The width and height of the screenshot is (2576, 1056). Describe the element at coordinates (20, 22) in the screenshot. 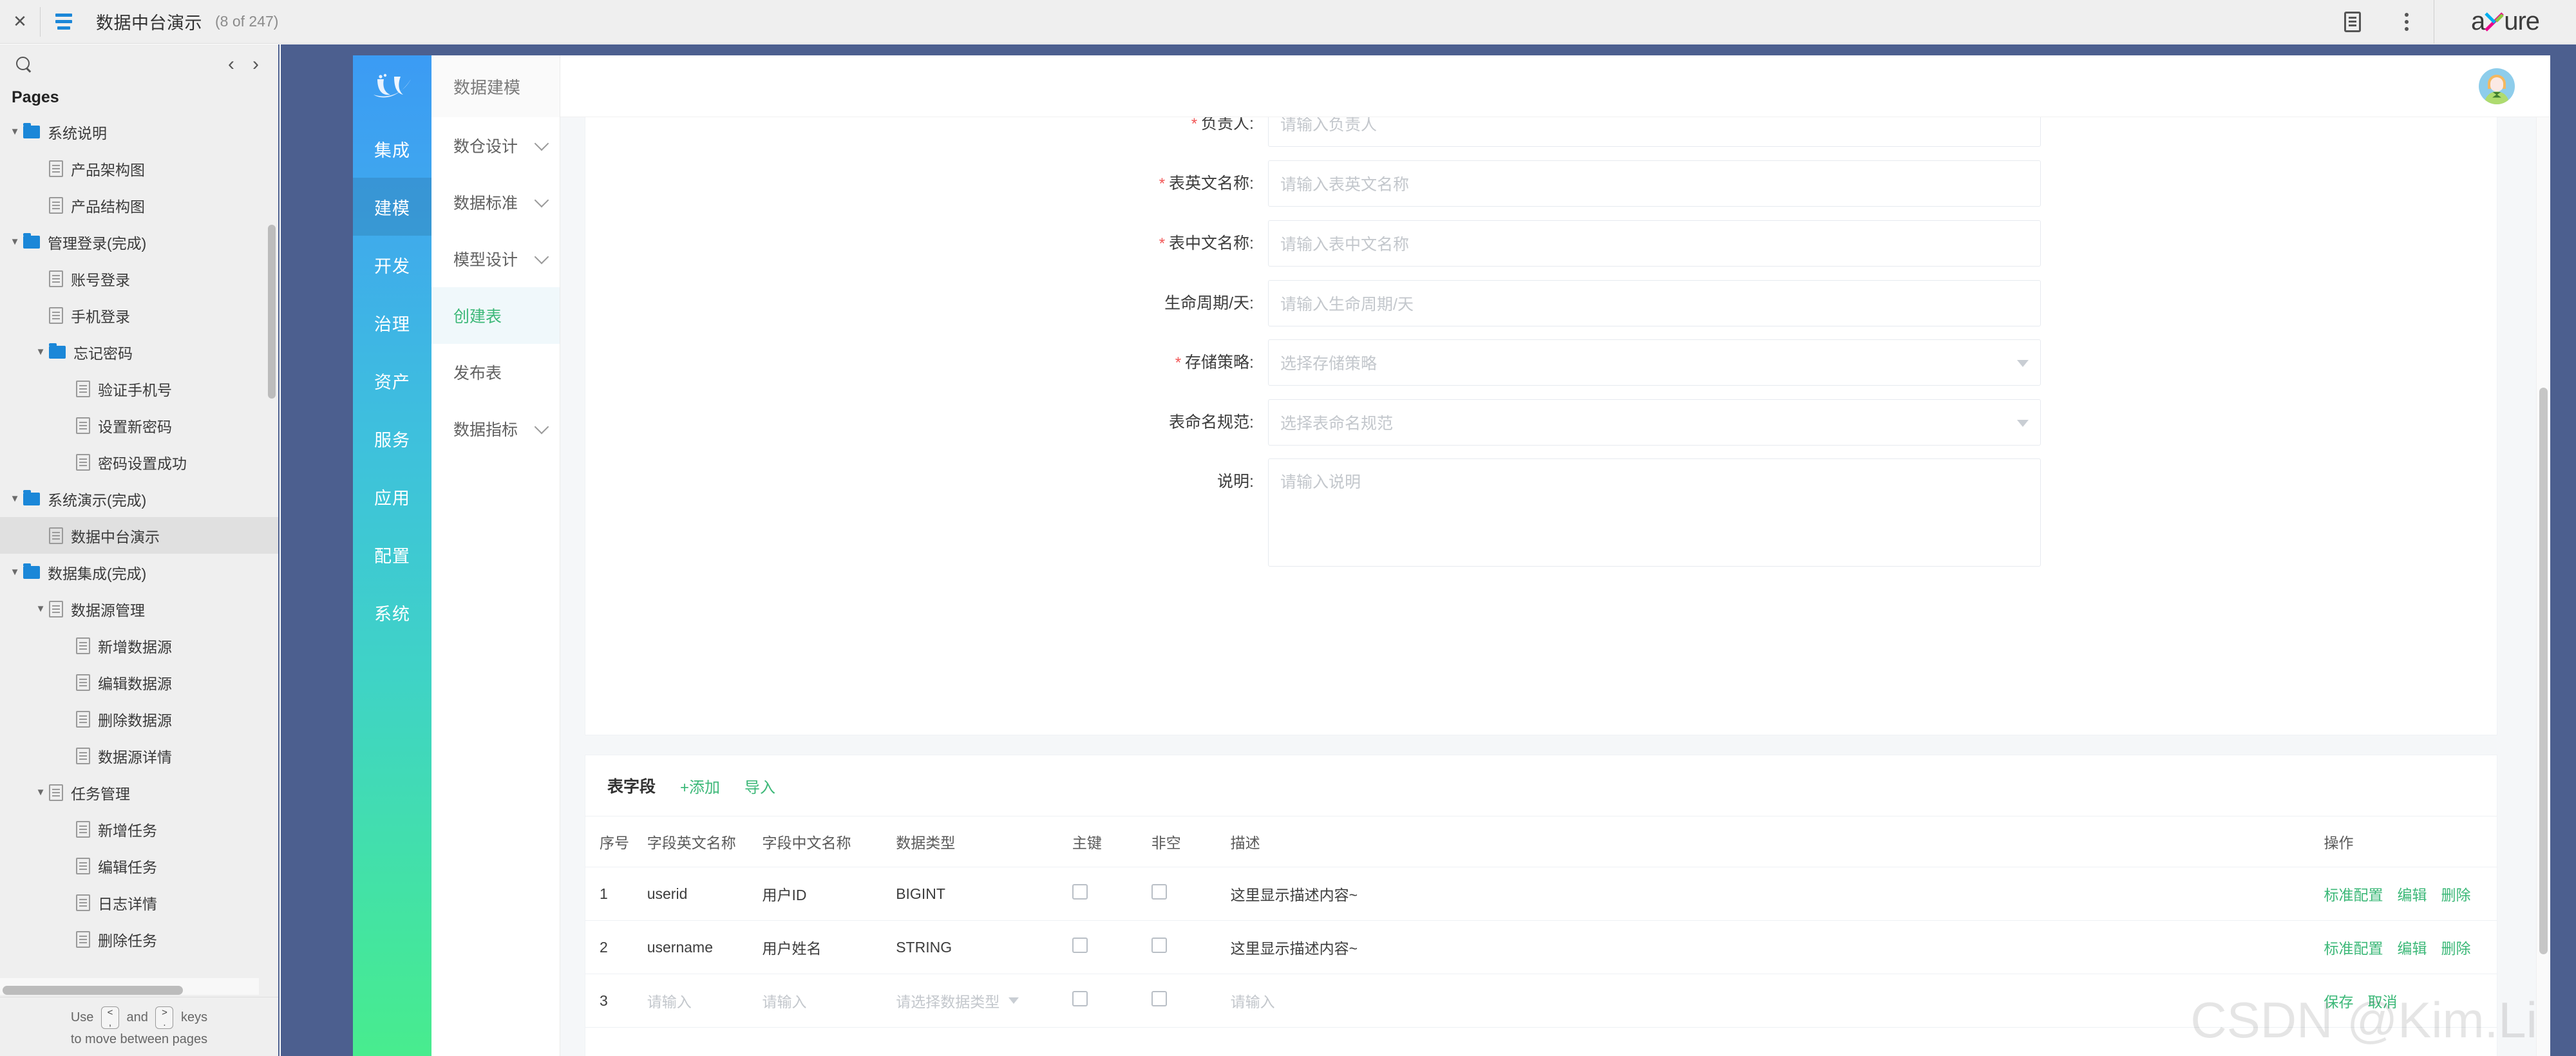

I see `close-icon: ✕` at that location.